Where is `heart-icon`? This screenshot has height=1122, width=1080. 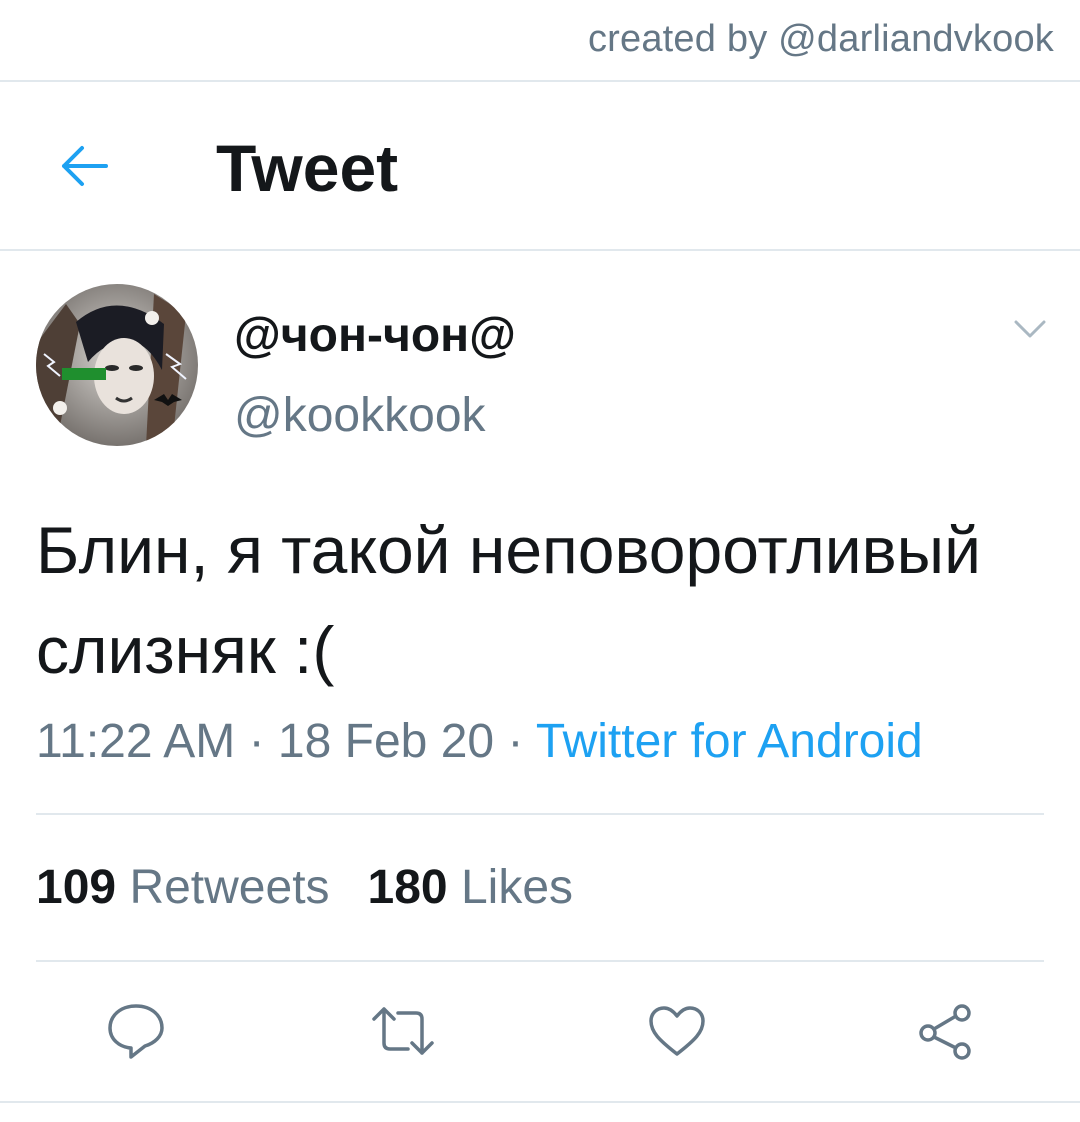
heart-icon is located at coordinates (677, 1031).